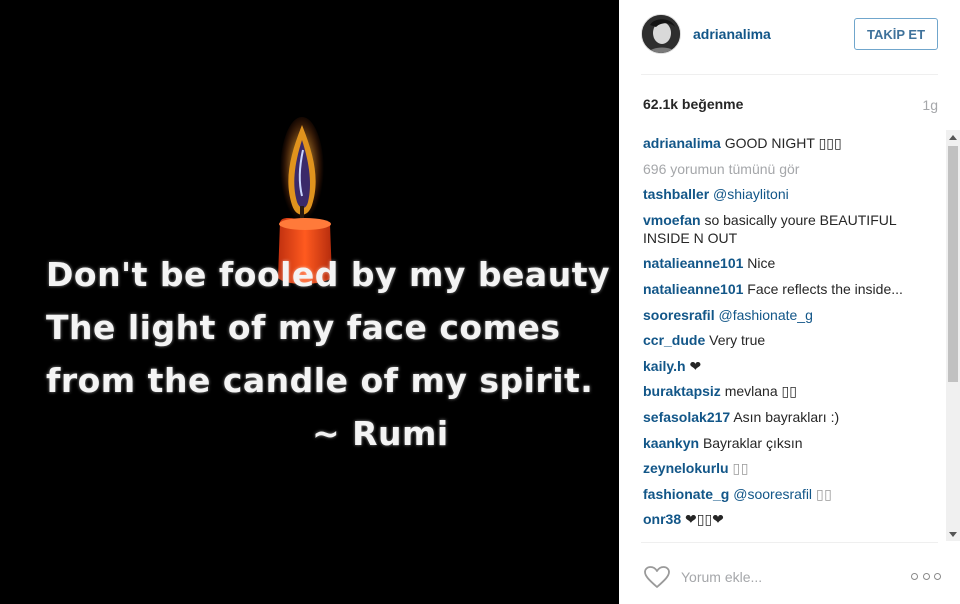 Image resolution: width=960 pixels, height=604 pixels. I want to click on heart-icon, so click(657, 577).